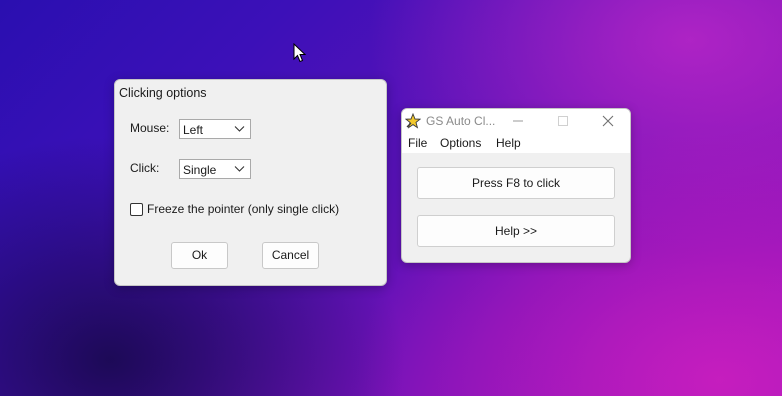 Image resolution: width=782 pixels, height=396 pixels. Describe the element at coordinates (145, 168) in the screenshot. I see `click-label: Click:` at that location.